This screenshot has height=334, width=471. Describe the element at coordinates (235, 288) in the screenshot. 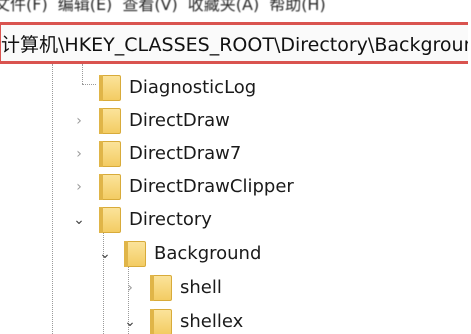

I see `tree-item-shell: › shell` at that location.